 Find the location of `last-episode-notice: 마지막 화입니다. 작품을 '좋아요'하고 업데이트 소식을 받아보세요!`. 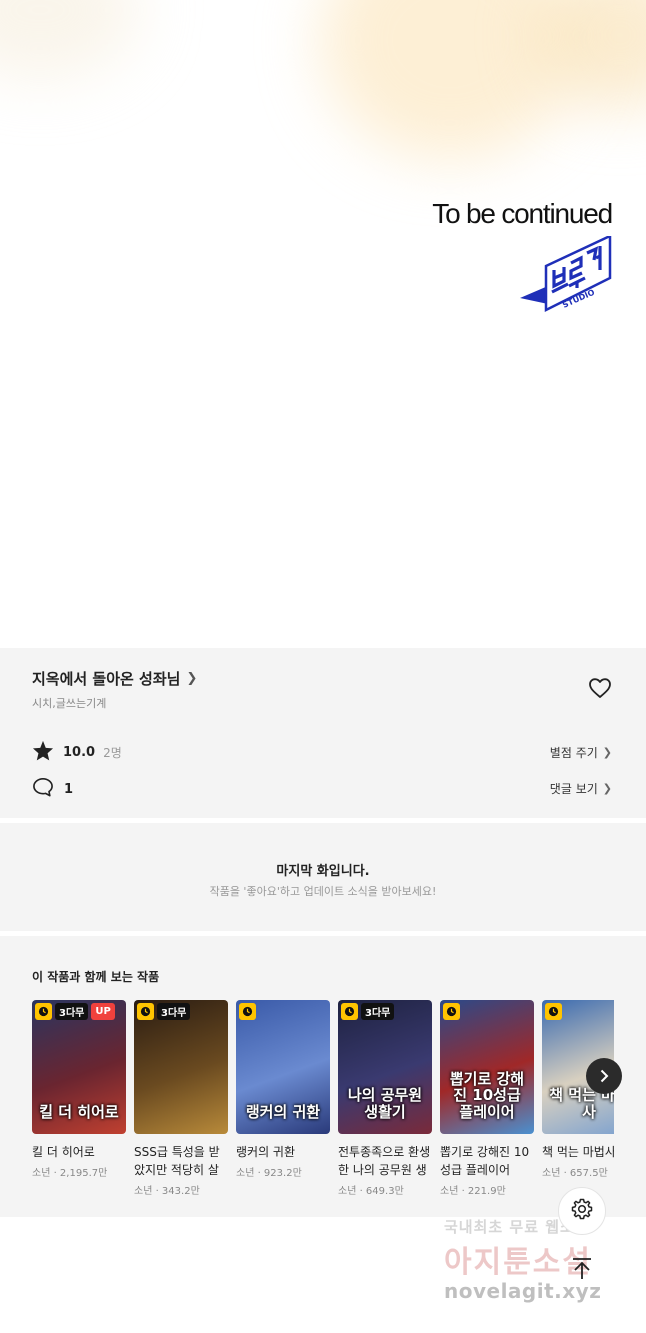

last-episode-notice: 마지막 화입니다. 작품을 '좋아요'하고 업데이트 소식을 받아보세요! is located at coordinates (323, 877).